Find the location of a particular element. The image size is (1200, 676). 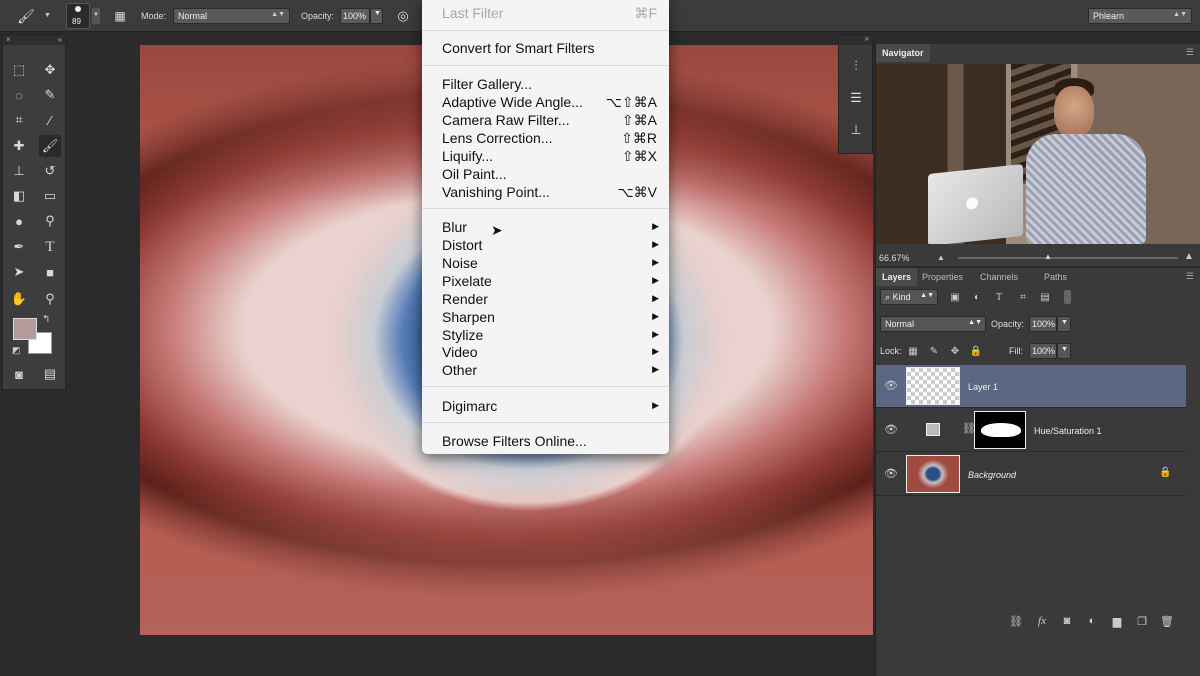

quick-mask-icon: ◙ is located at coordinates (19, 374).